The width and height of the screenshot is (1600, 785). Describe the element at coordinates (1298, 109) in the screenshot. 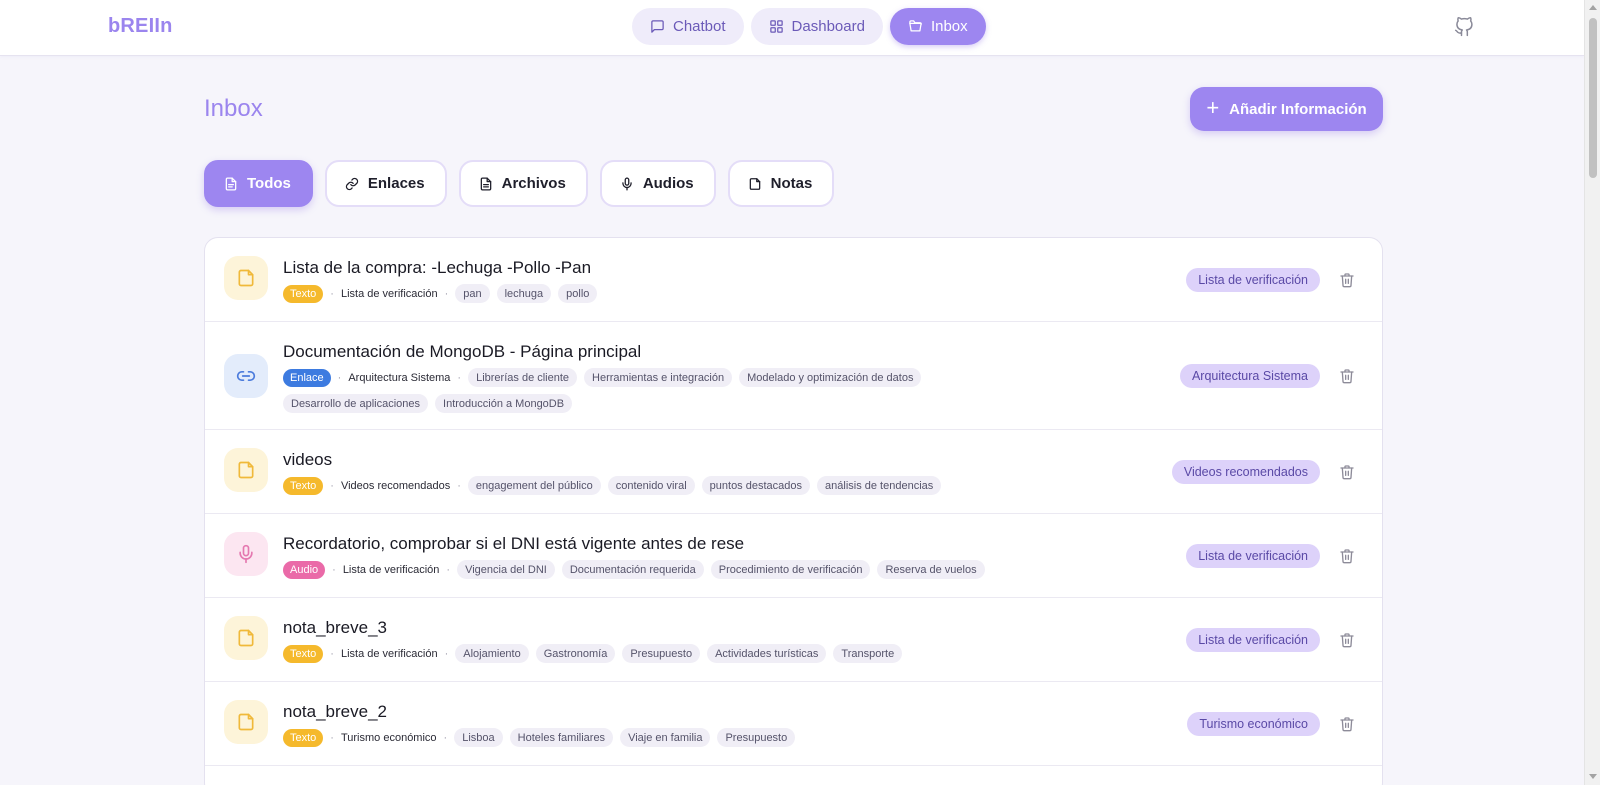

I see `add-information-label: Añadir Información` at that location.